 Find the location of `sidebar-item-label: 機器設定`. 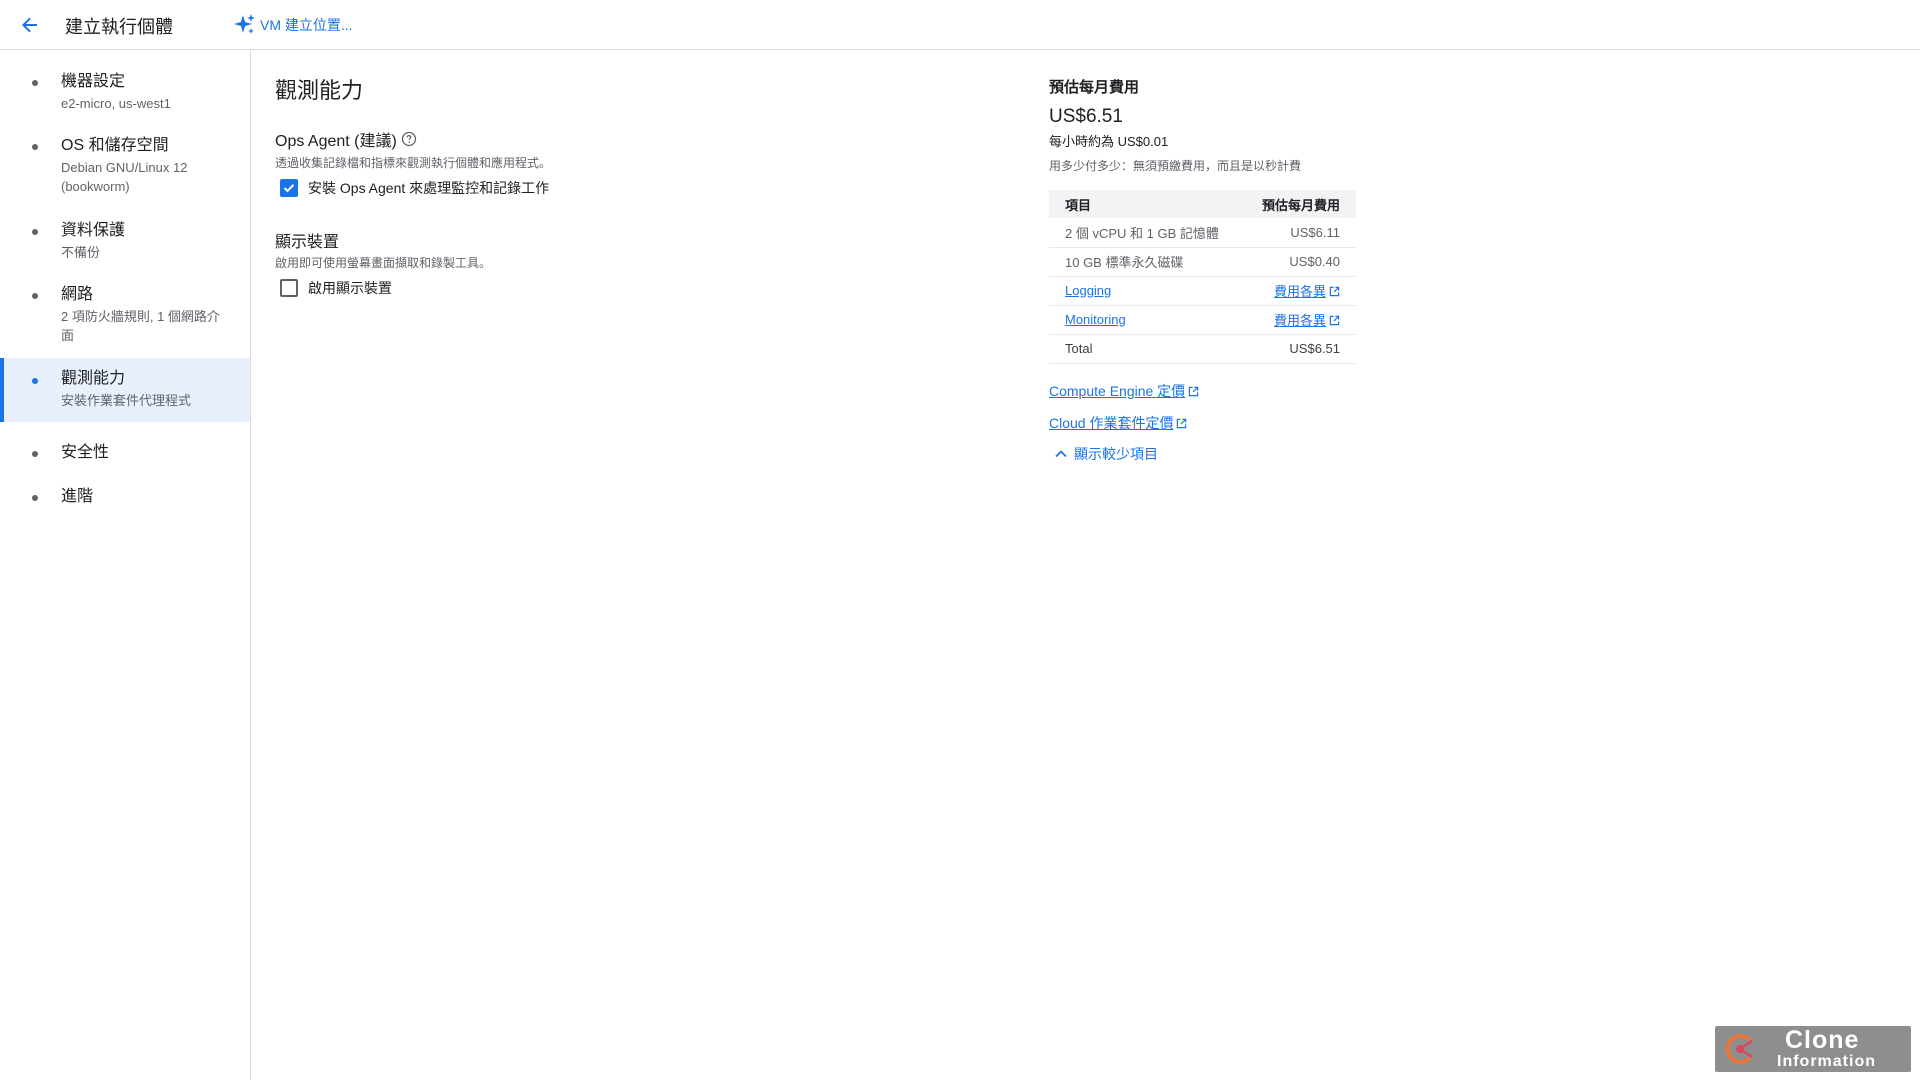

sidebar-item-label: 機器設定 is located at coordinates (93, 81).